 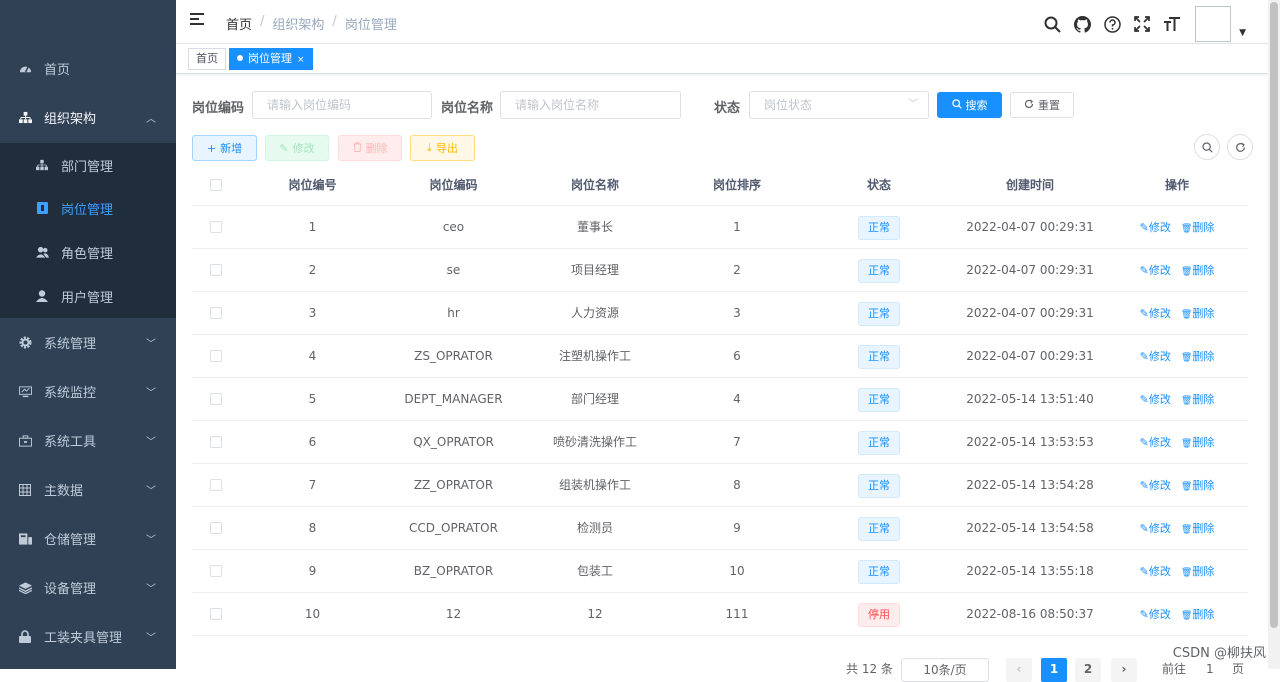 What do you see at coordinates (88, 208) in the screenshot?
I see `sidebar-item-post: 岗位管理` at bounding box center [88, 208].